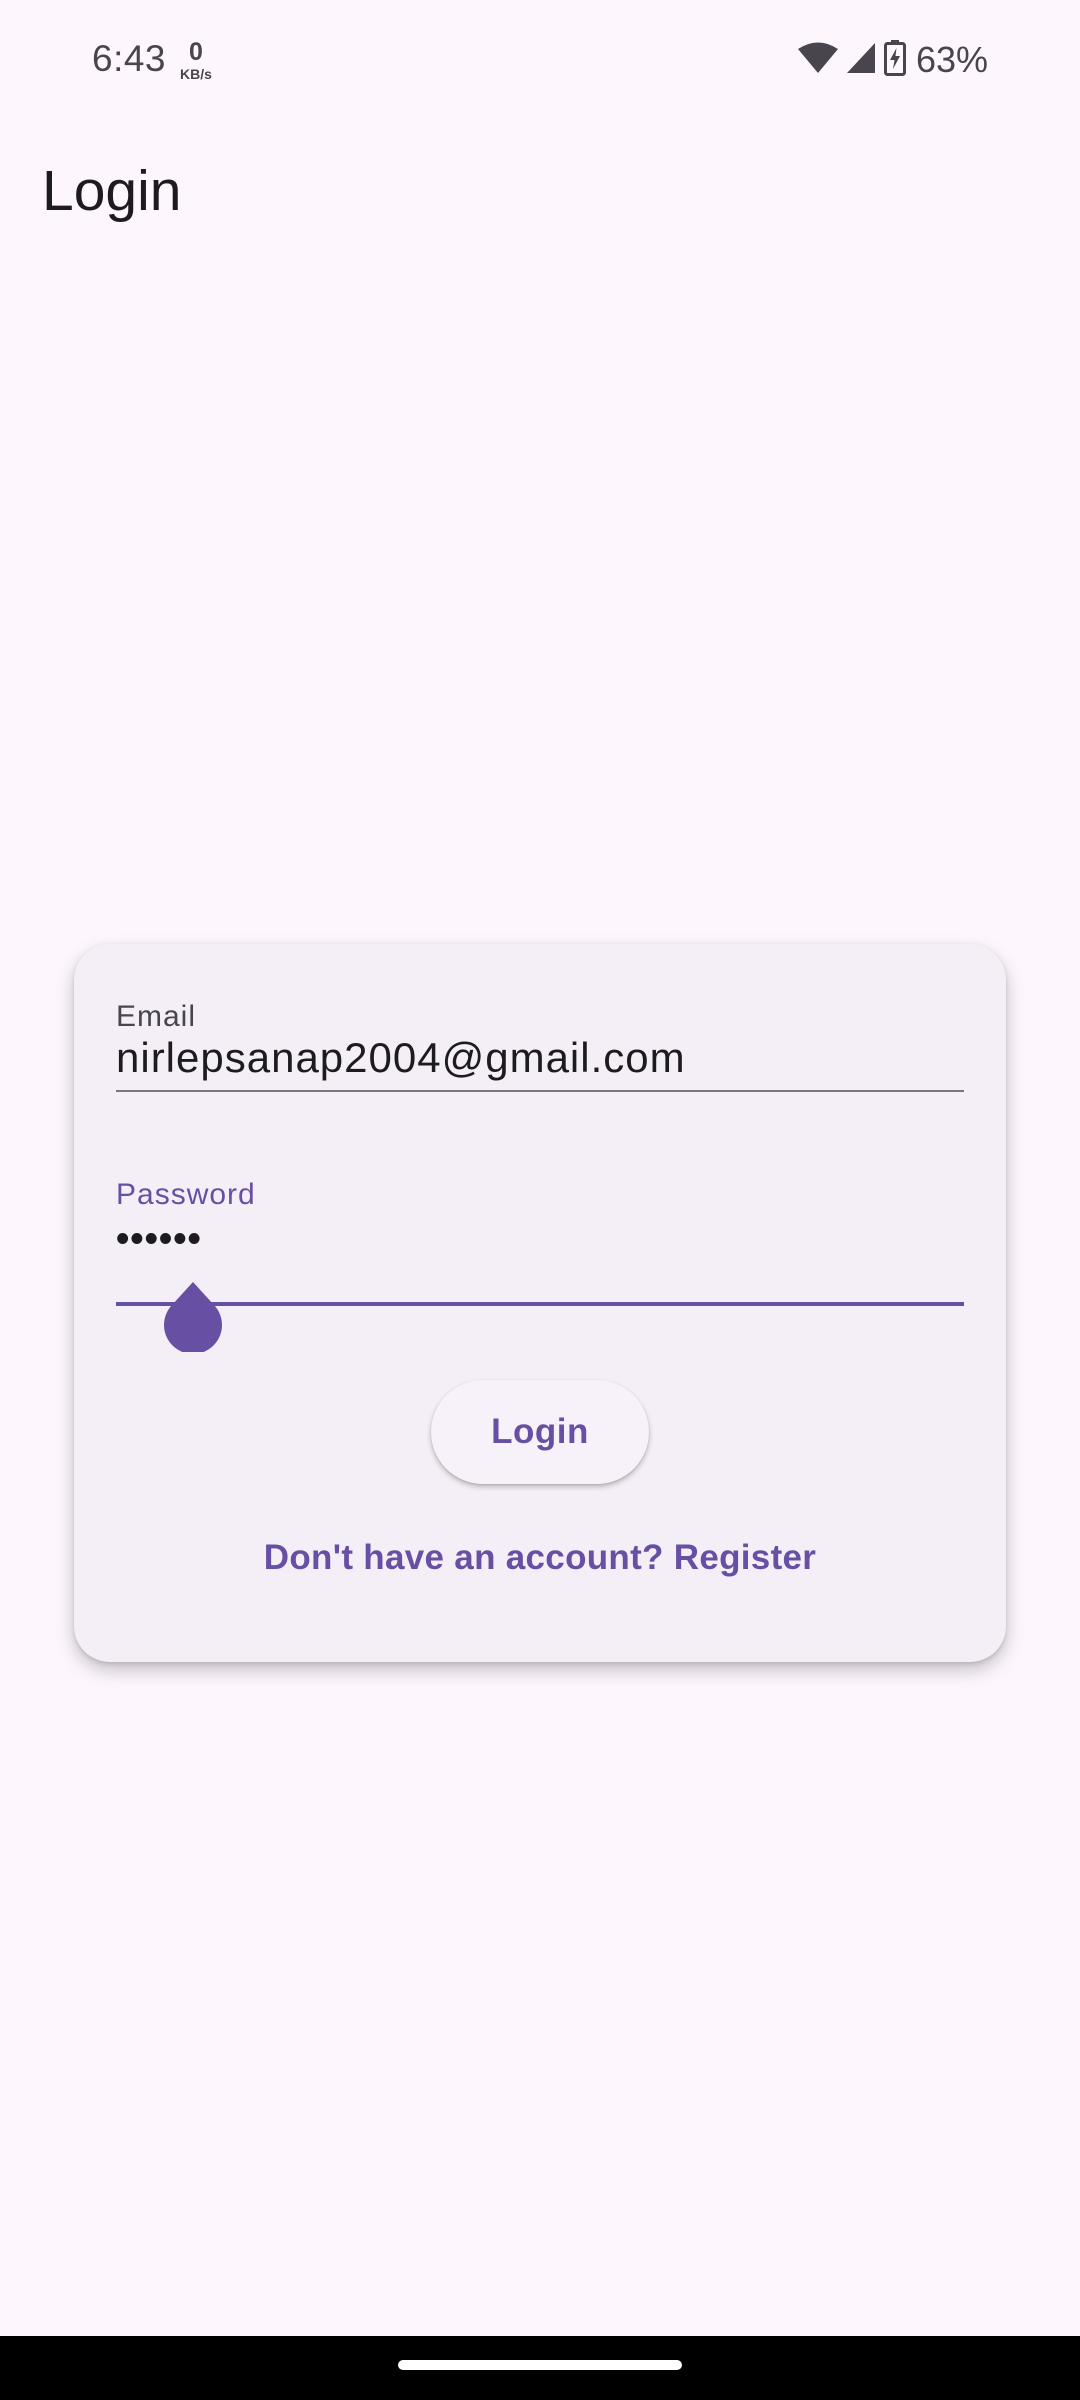  I want to click on network-speed-indicator: 0 KB/s, so click(196, 60).